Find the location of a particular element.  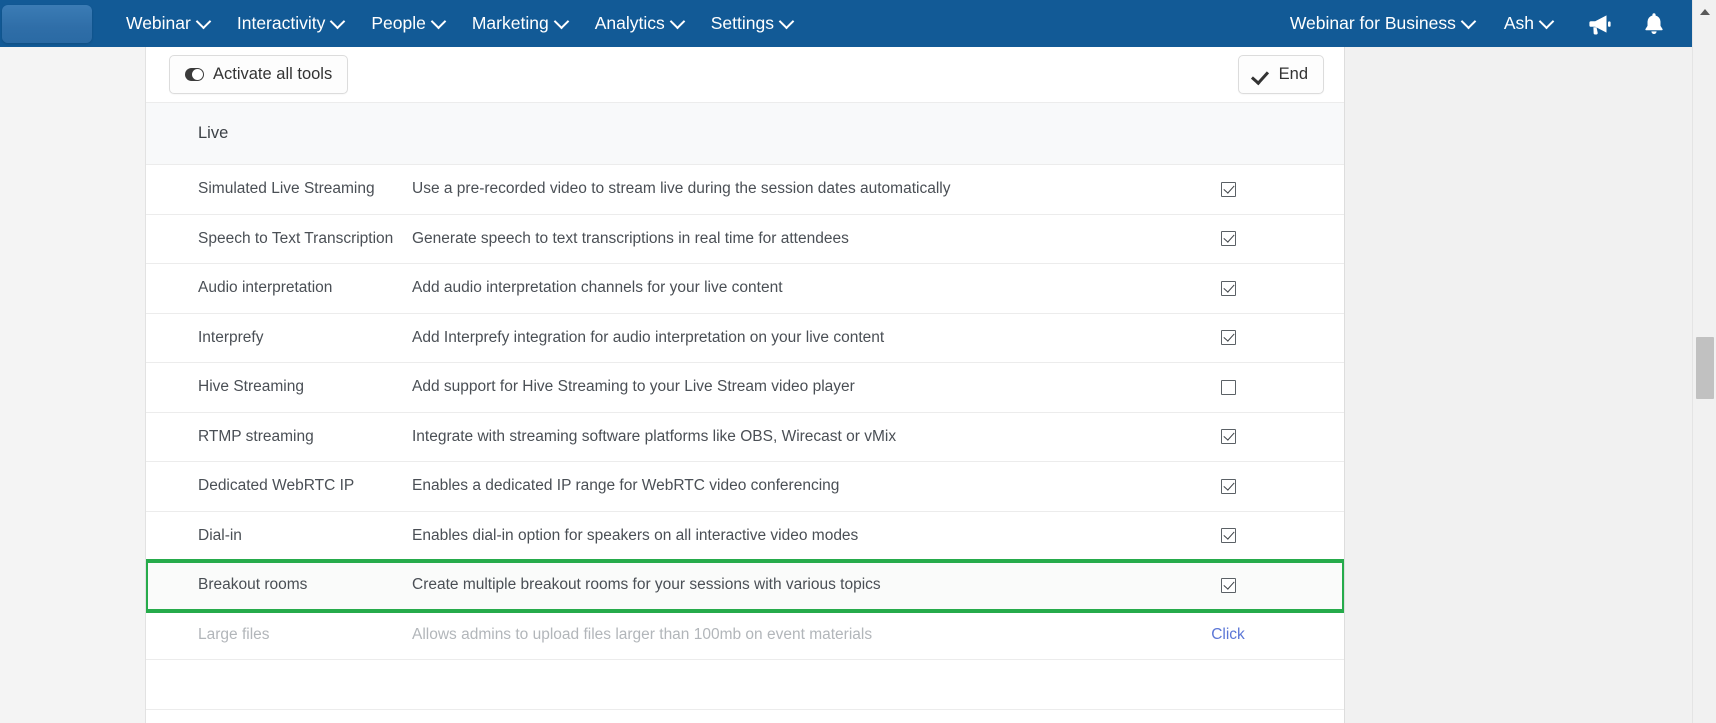

secondary-nav-items: Webinar for Business Ash is located at coordinates (1484, 24).